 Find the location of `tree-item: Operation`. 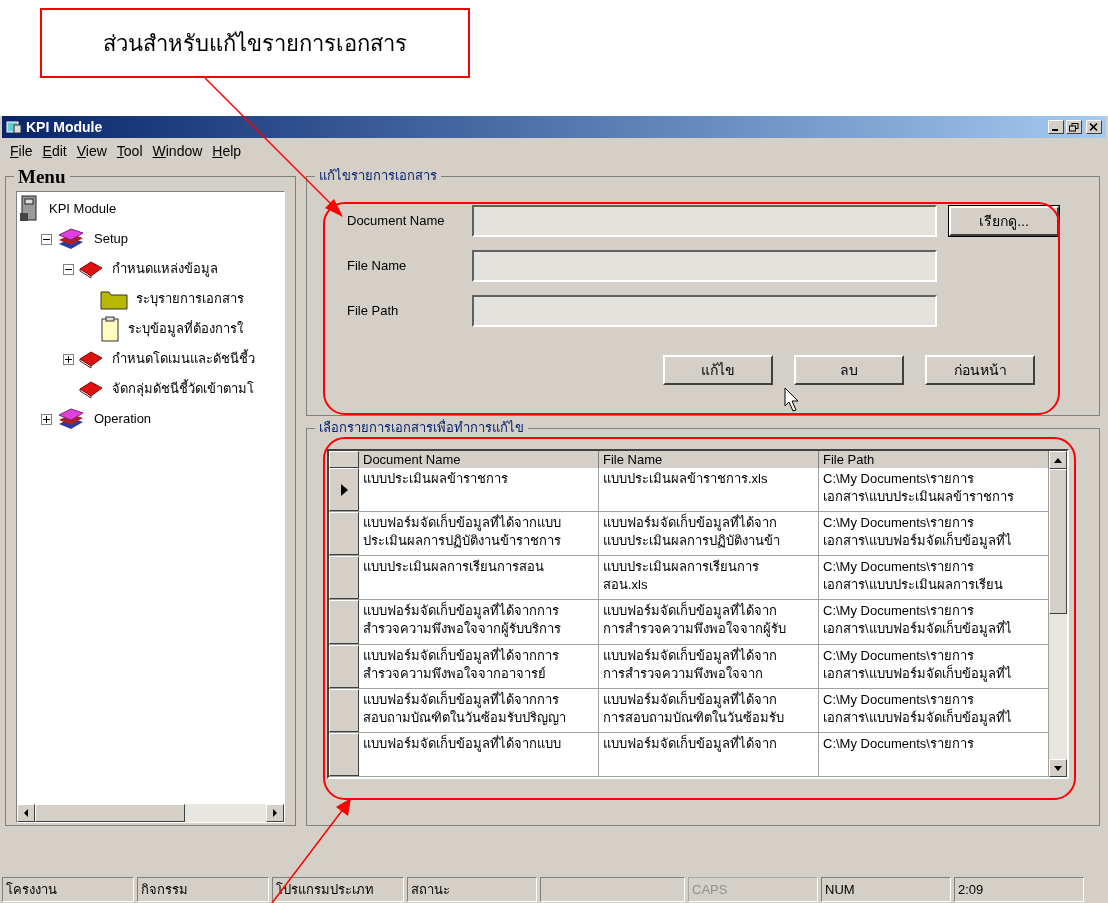

tree-item: Operation is located at coordinates (123, 419).